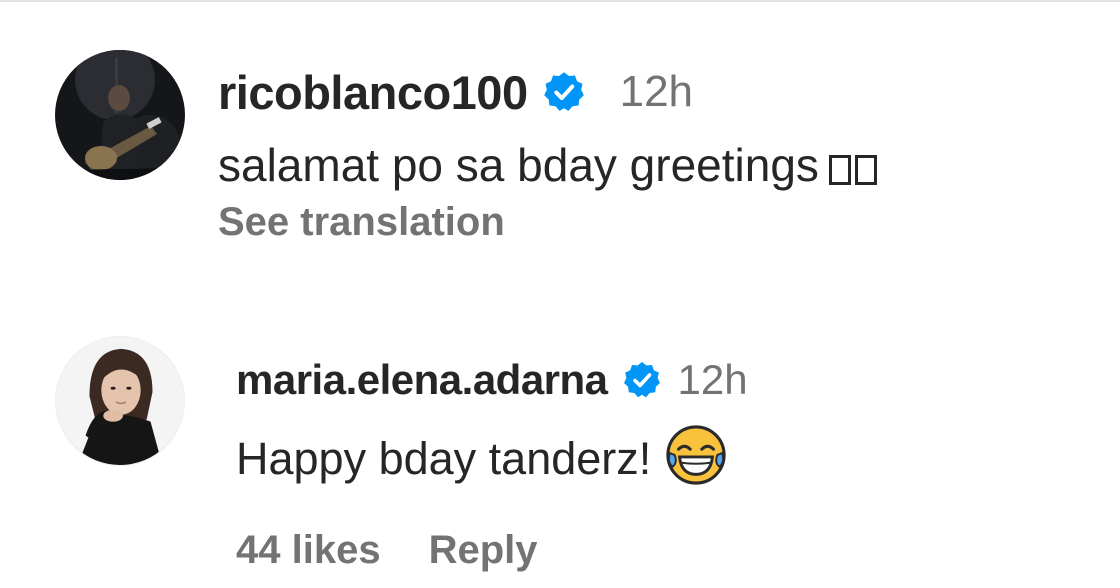 The height and width of the screenshot is (588, 1120). What do you see at coordinates (483, 550) in the screenshot?
I see `reply-button: Reply` at bounding box center [483, 550].